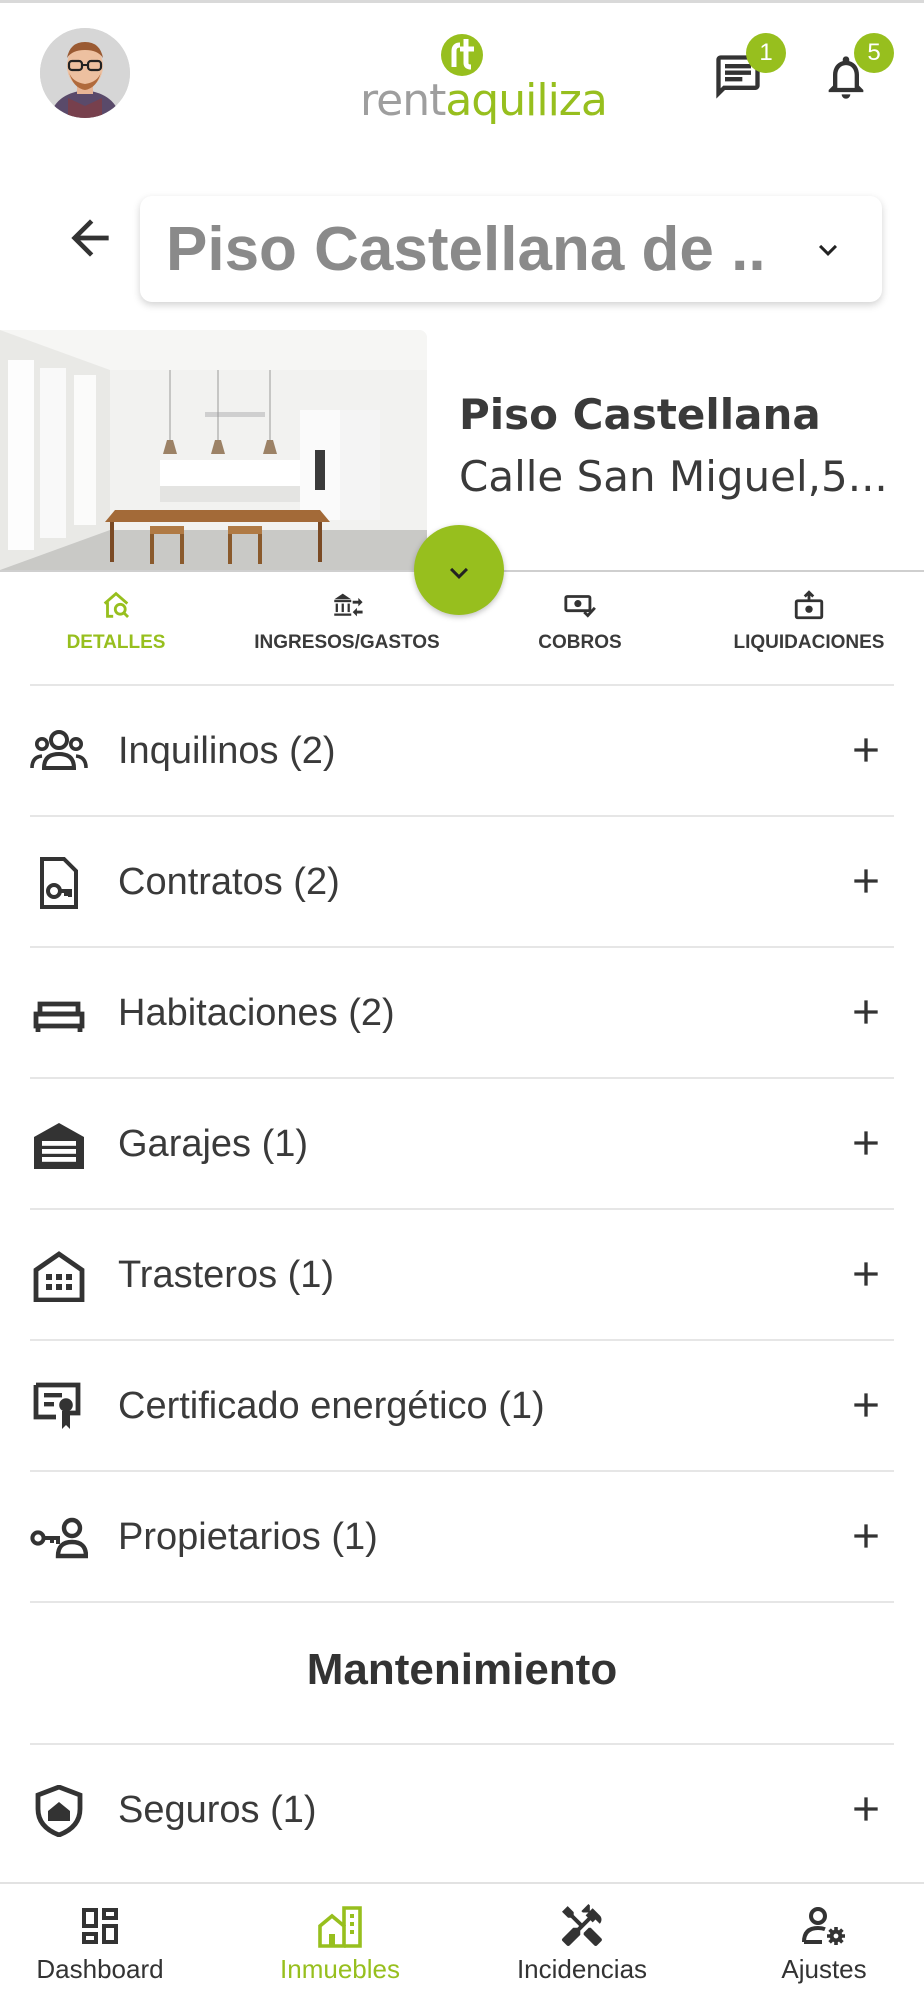  I want to click on back-button, so click(90, 238).